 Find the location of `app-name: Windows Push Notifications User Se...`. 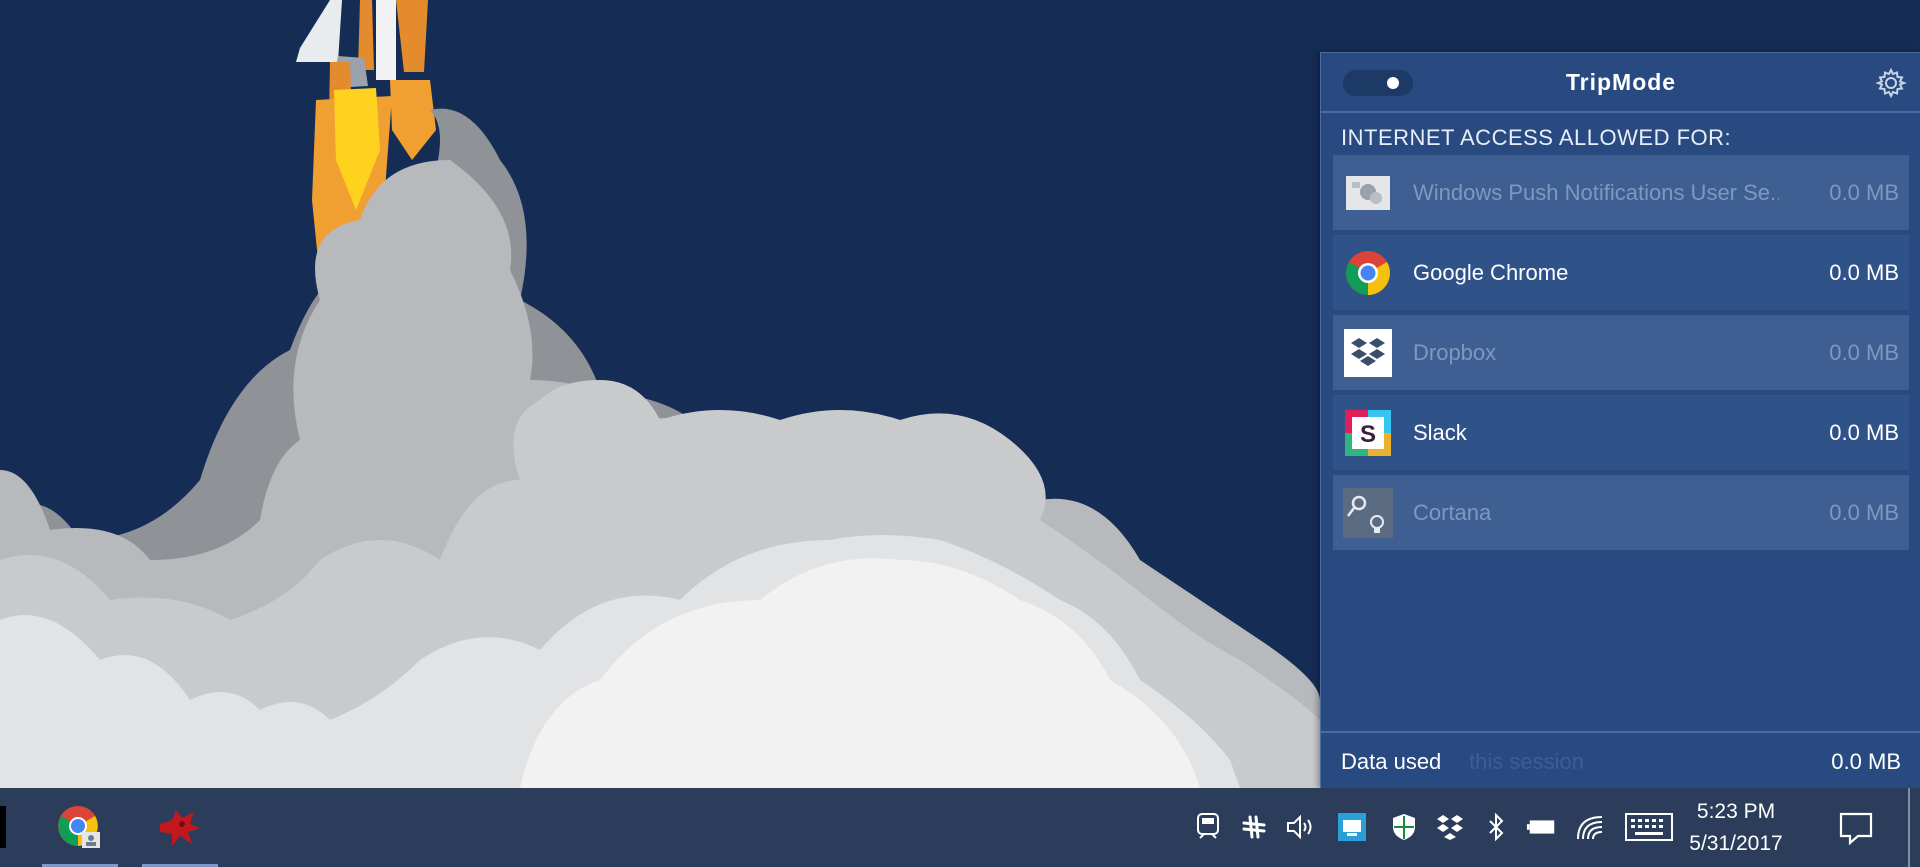

app-name: Windows Push Notifications User Se... is located at coordinates (1596, 192).